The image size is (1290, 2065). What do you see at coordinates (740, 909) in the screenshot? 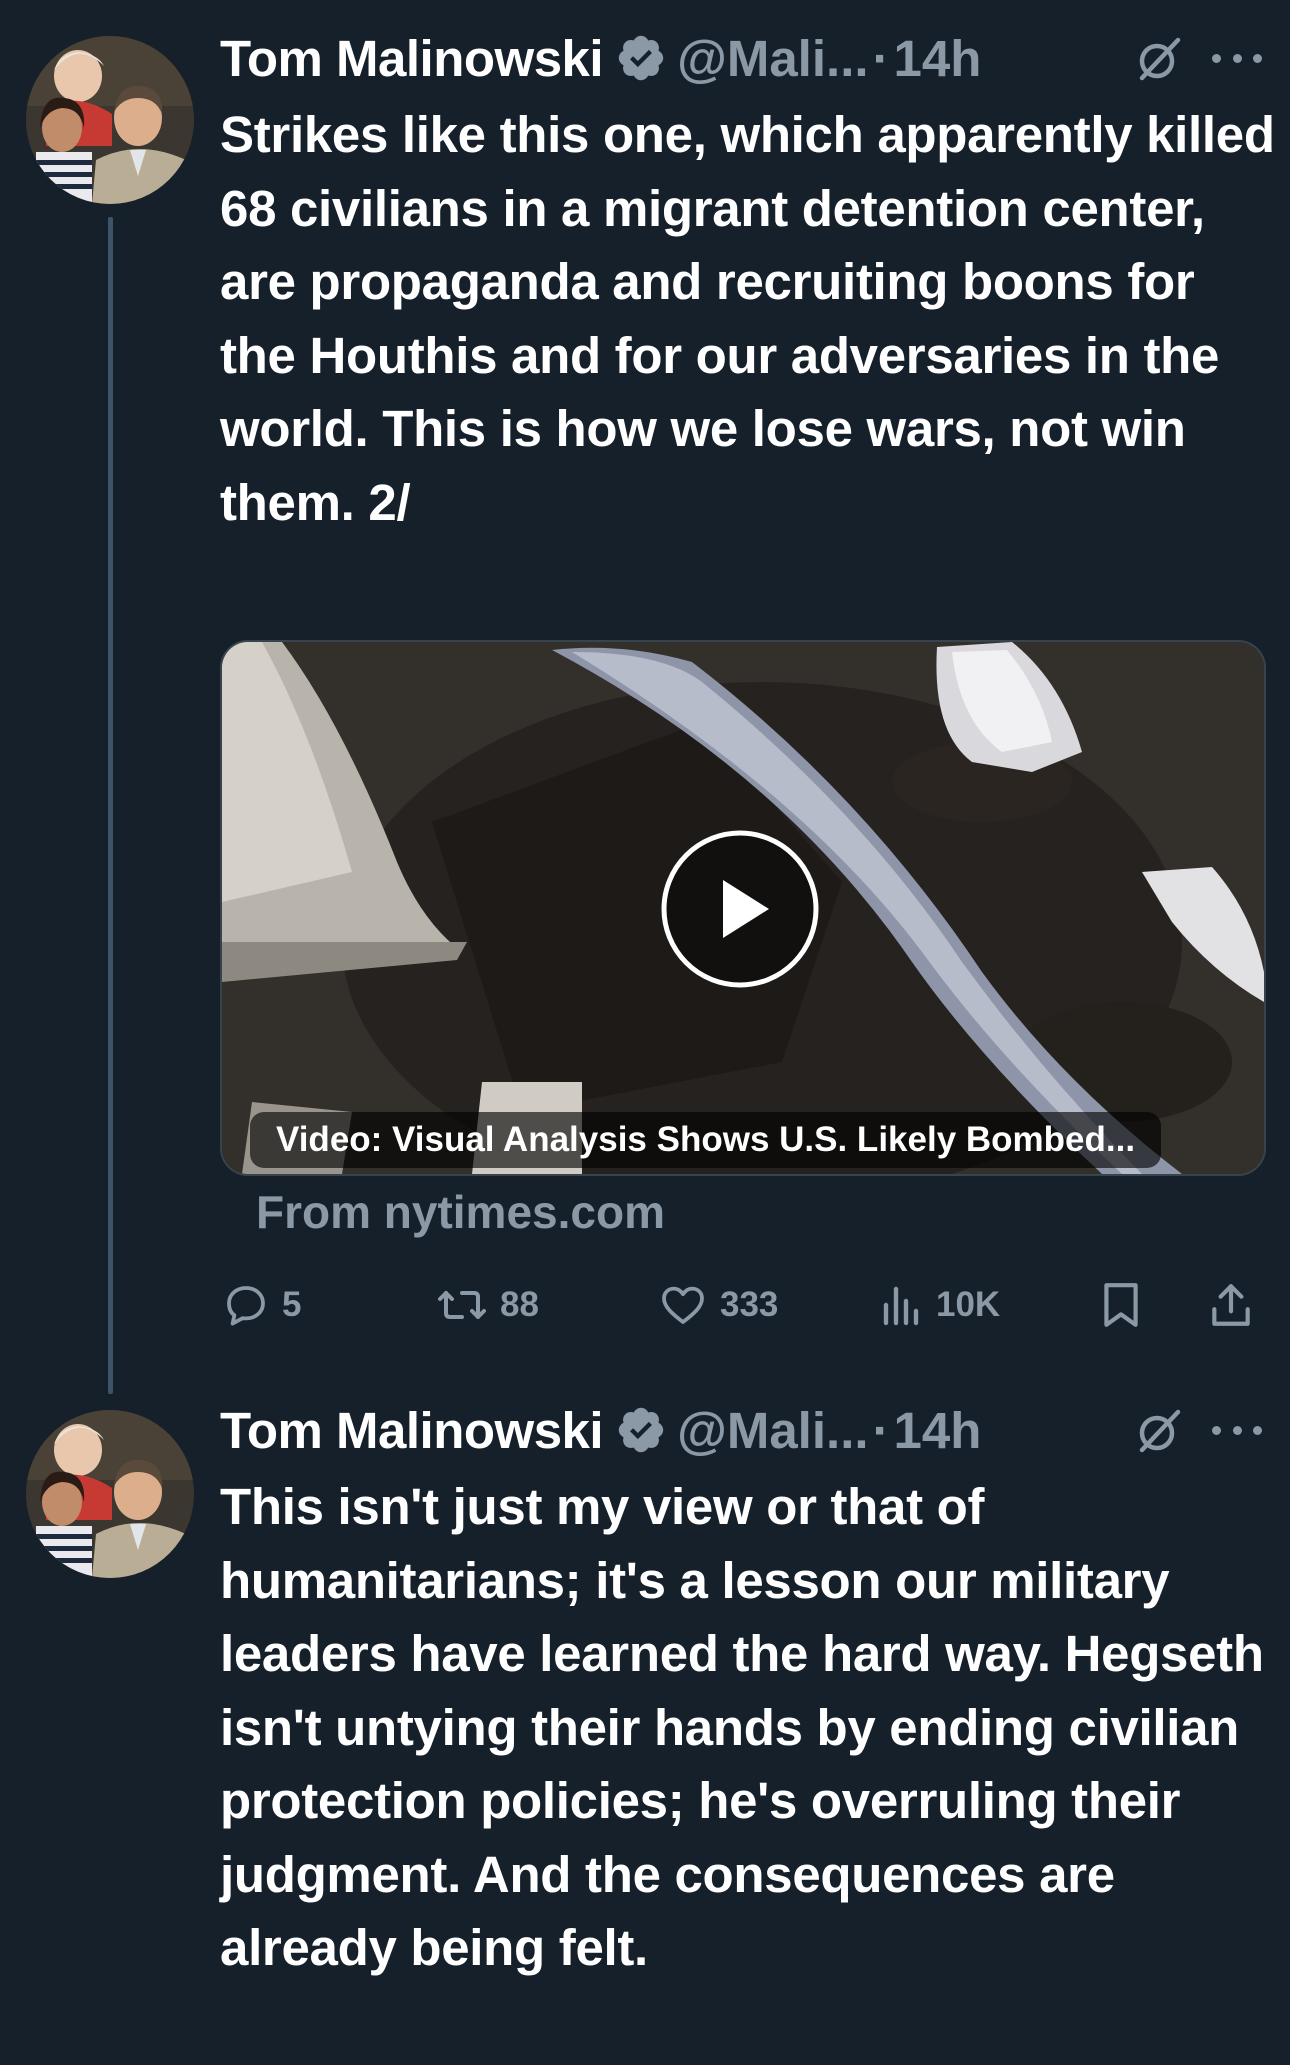
I see `play-icon` at bounding box center [740, 909].